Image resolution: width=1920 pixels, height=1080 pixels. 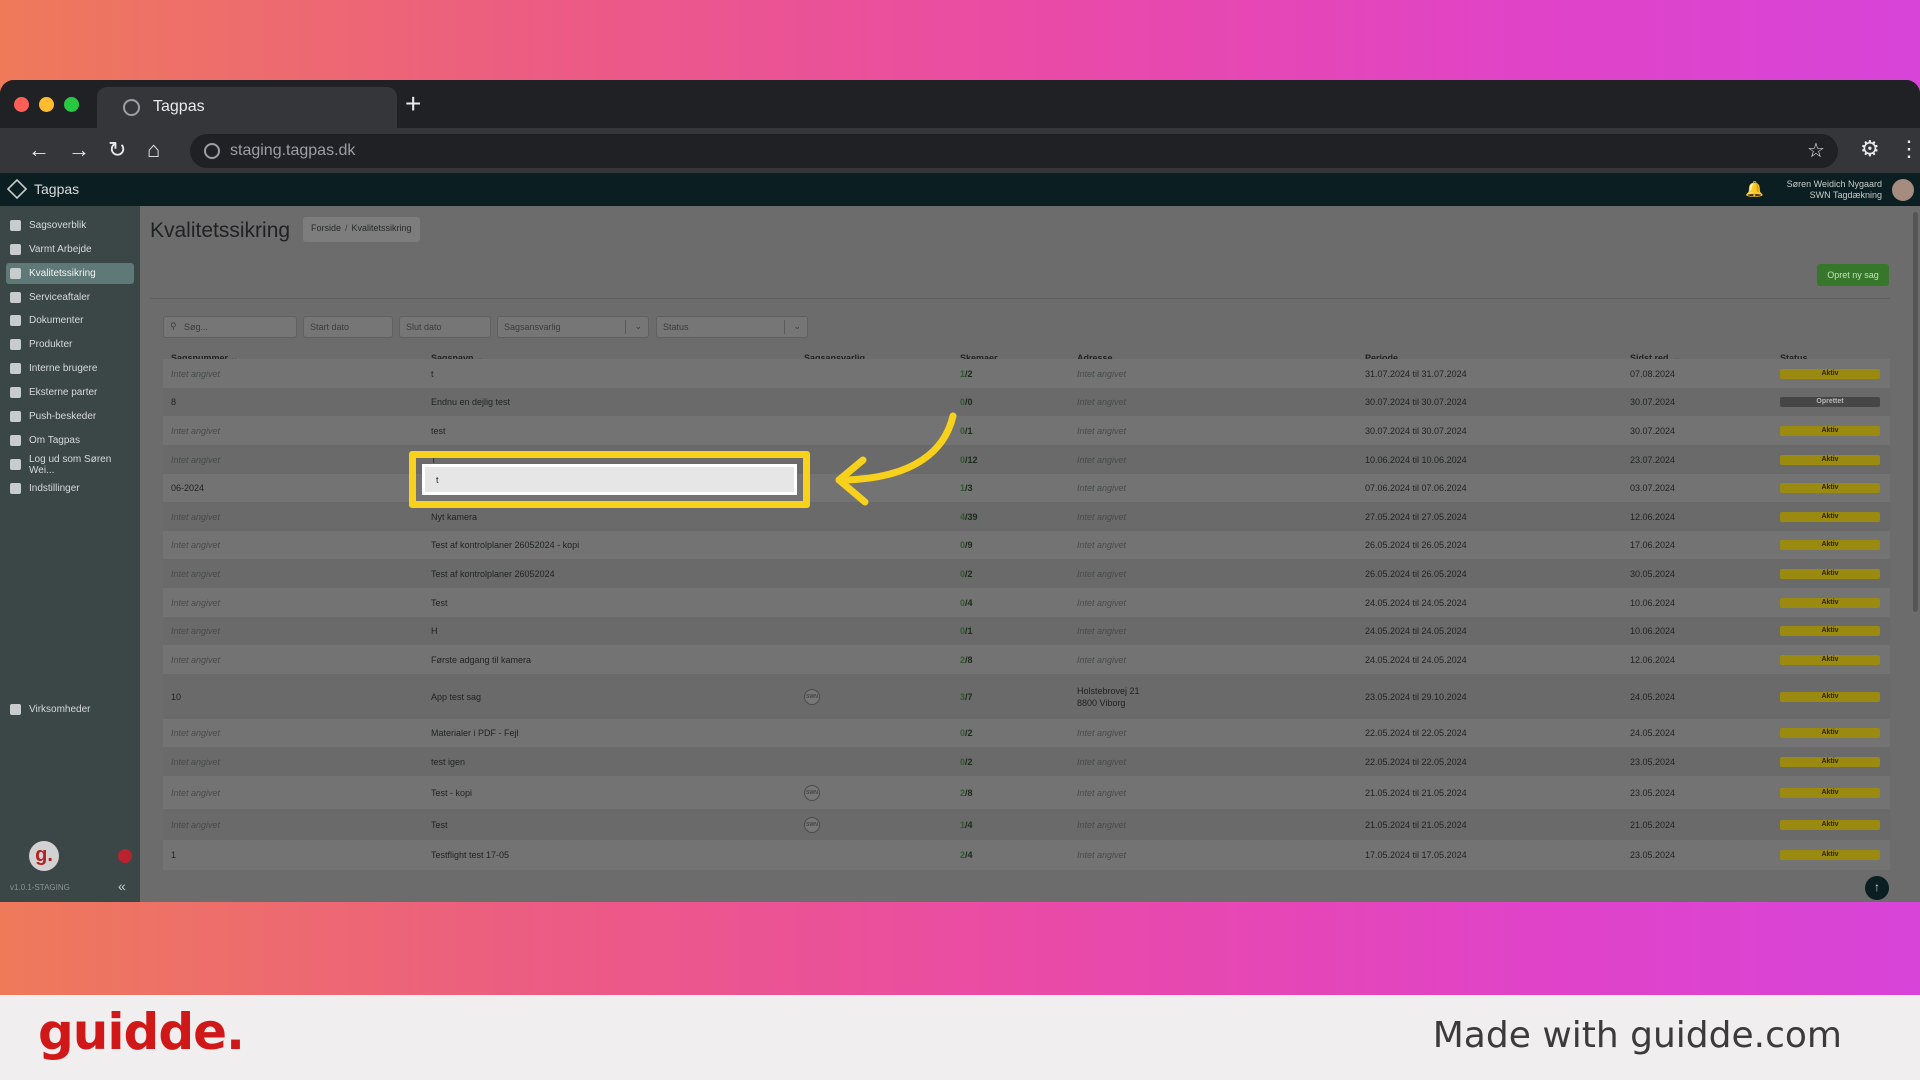 What do you see at coordinates (1416, 517) in the screenshot?
I see `period: 27.05.2024 til 27.05.2024` at bounding box center [1416, 517].